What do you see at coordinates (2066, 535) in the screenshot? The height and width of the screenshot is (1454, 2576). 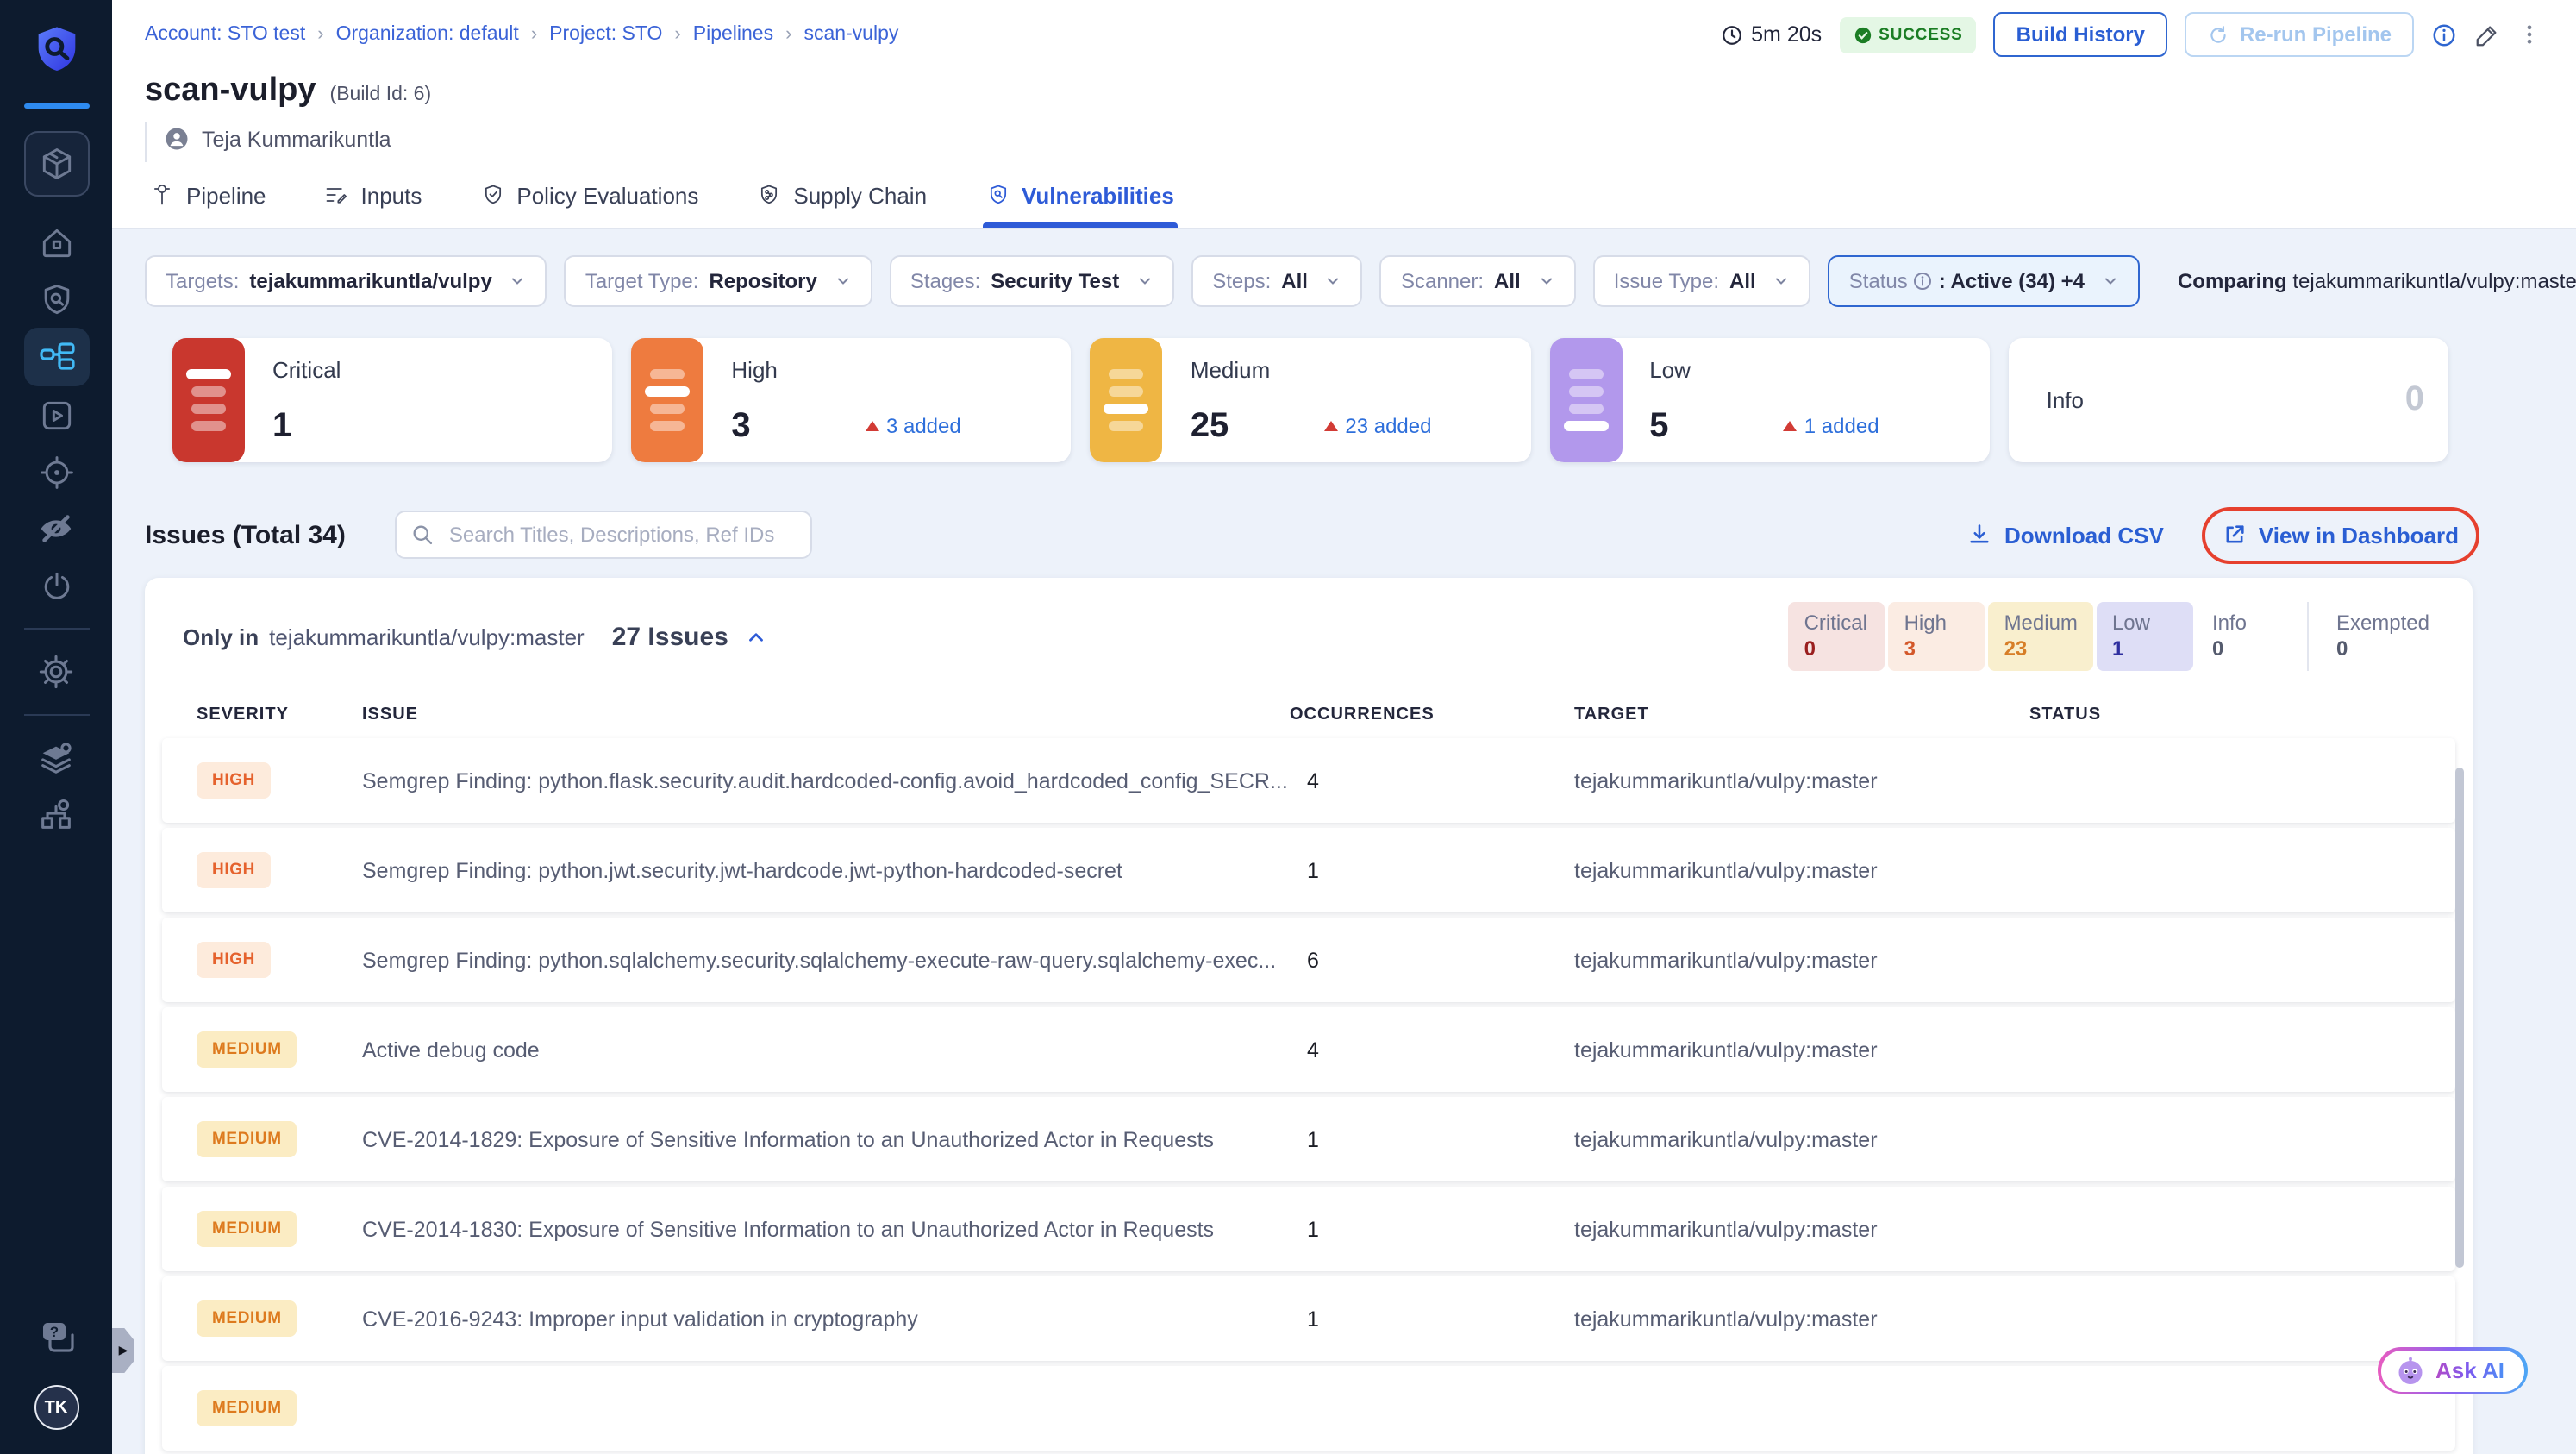 I see `download-csv-button: Download CSV` at bounding box center [2066, 535].